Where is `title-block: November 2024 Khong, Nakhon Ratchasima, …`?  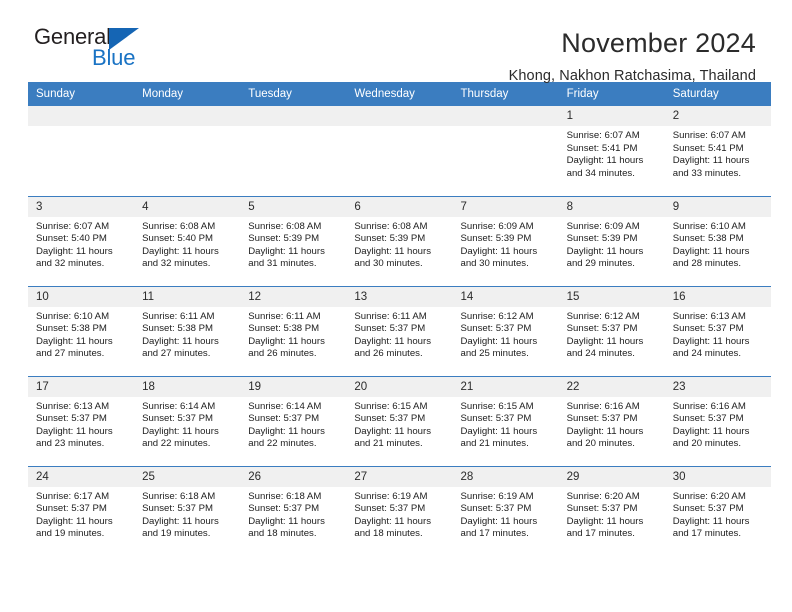
title-block: November 2024 Khong, Nakhon Ratchasima, … is located at coordinates (632, 55).